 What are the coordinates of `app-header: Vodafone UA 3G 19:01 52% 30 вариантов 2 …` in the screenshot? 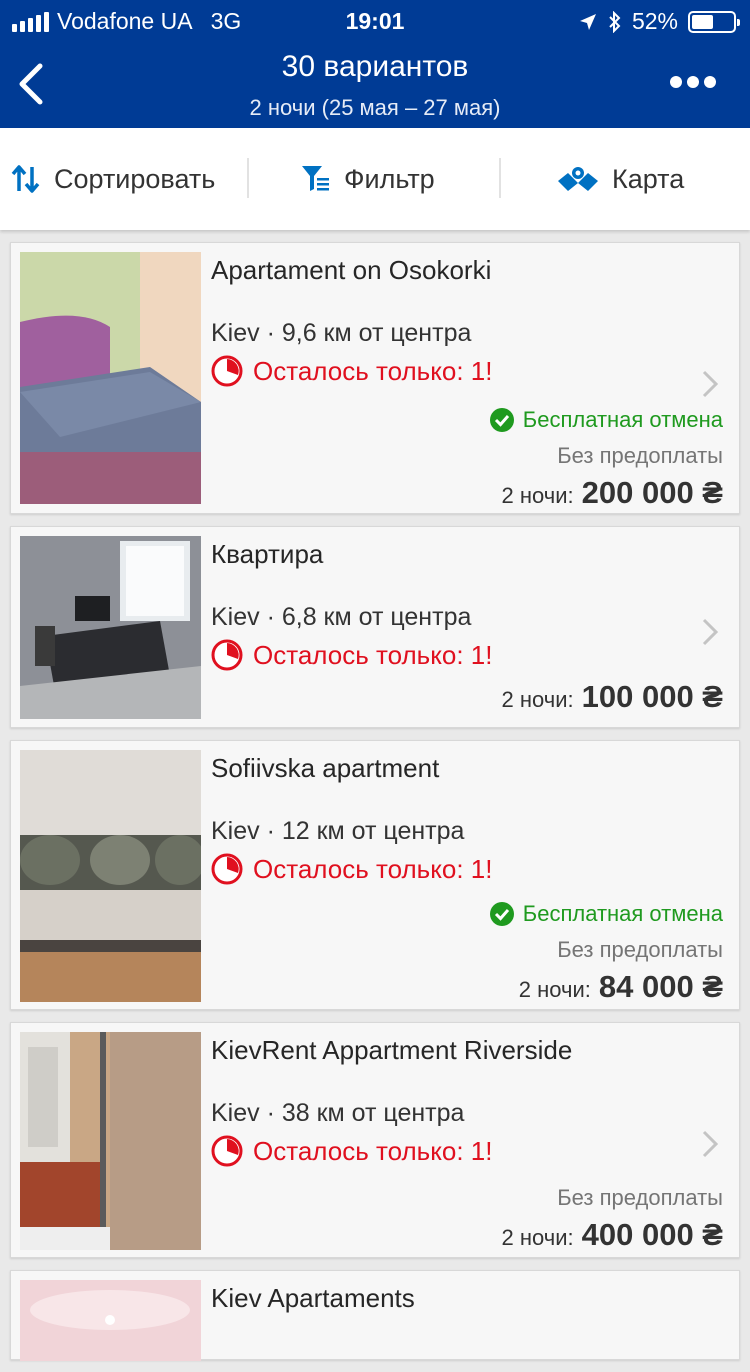 It's located at (375, 64).